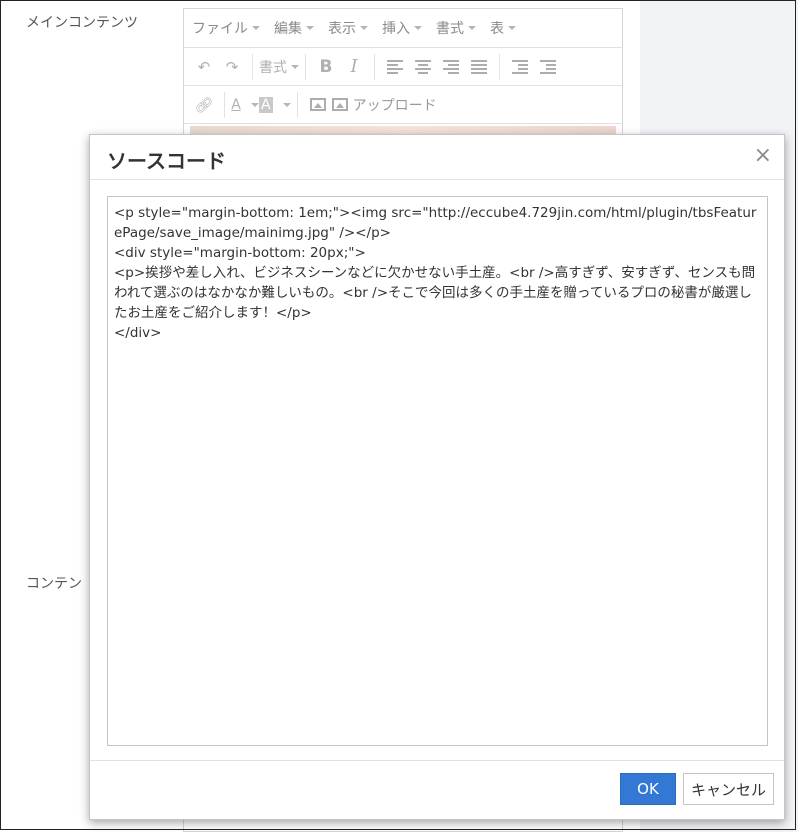 The height and width of the screenshot is (832, 798). What do you see at coordinates (273, 67) in the screenshot?
I see `format-dropdown-label: 書式` at bounding box center [273, 67].